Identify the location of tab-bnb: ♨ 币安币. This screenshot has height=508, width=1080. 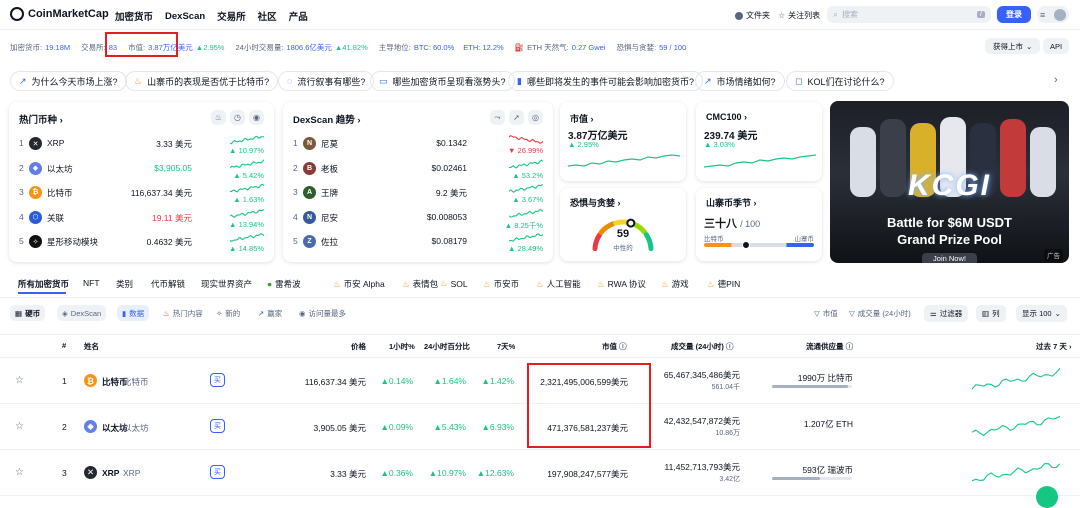
(501, 284).